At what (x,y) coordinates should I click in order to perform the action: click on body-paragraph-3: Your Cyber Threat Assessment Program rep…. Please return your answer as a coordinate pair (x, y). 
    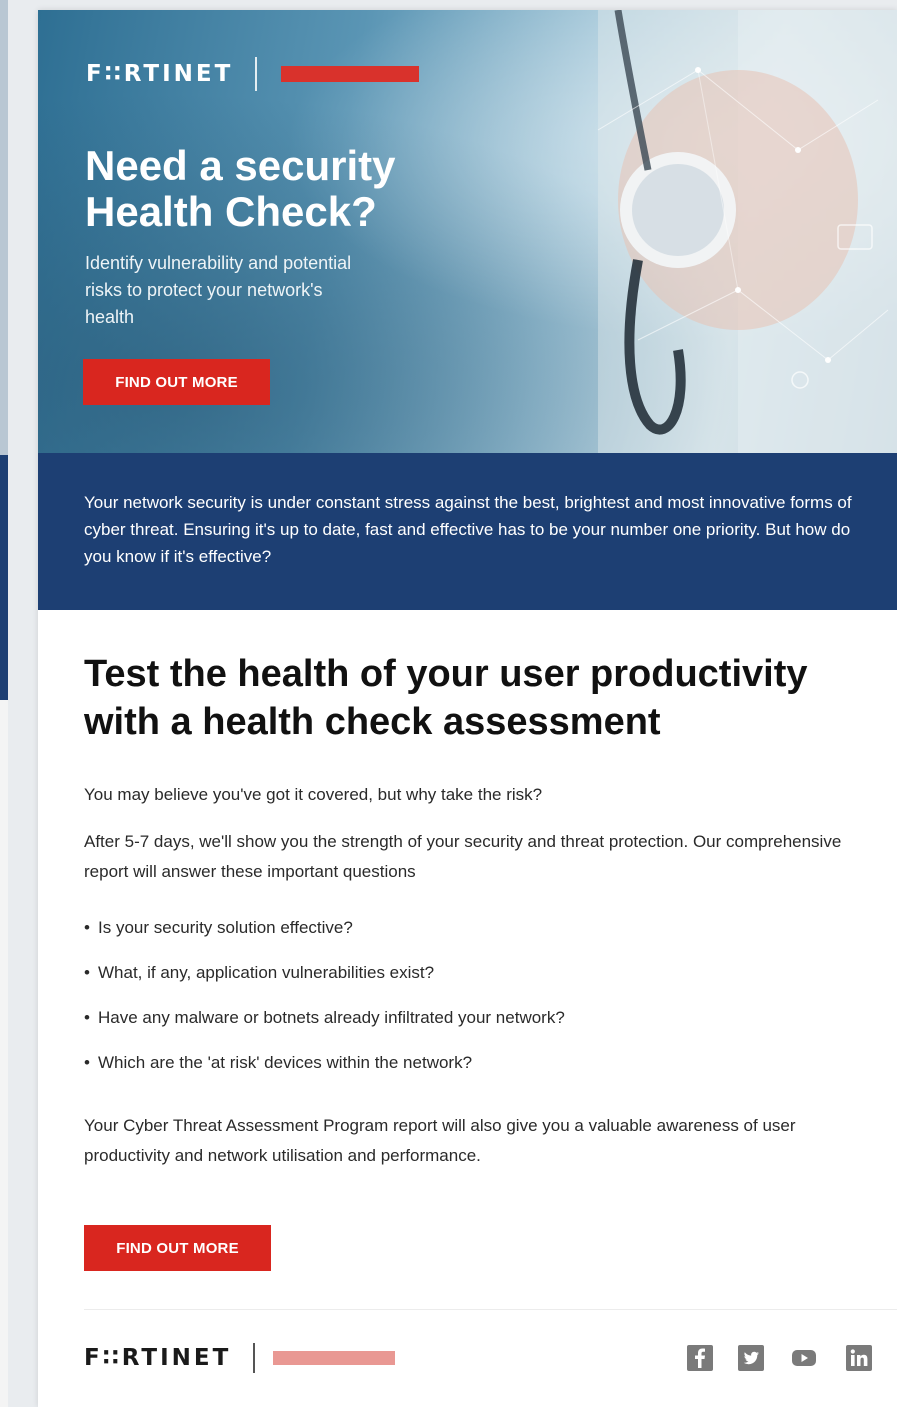
    Looking at the image, I should click on (440, 1140).